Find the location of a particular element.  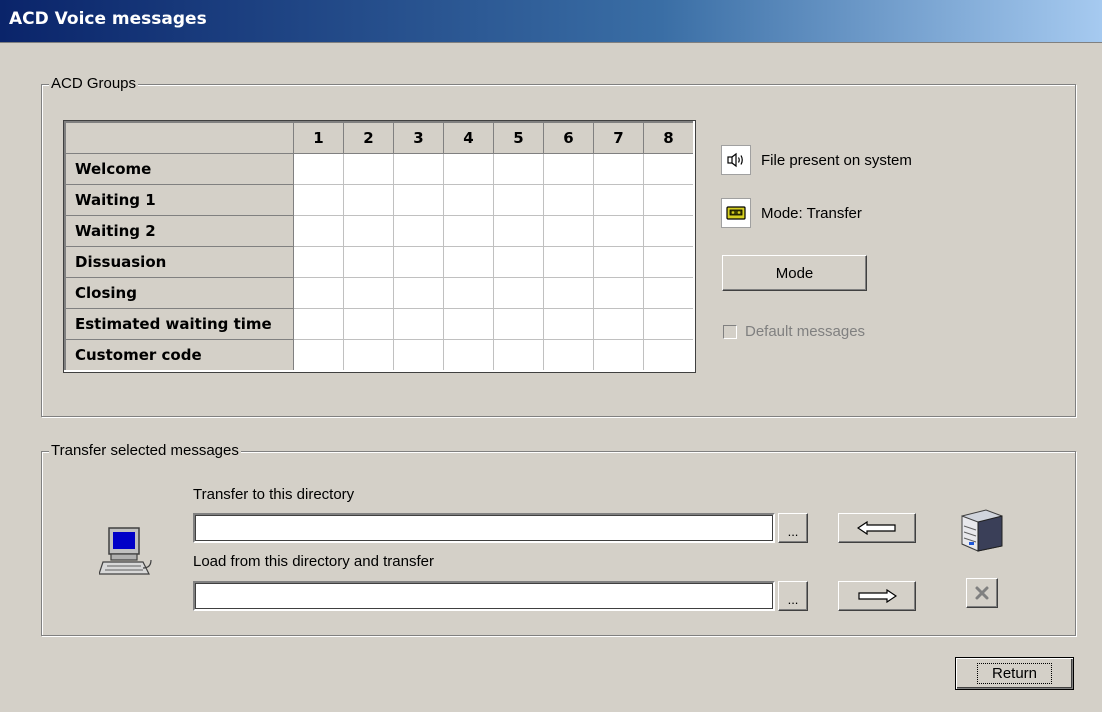

grid-header-row: 1 2 3 4 5 6 7 8 is located at coordinates (379, 137).